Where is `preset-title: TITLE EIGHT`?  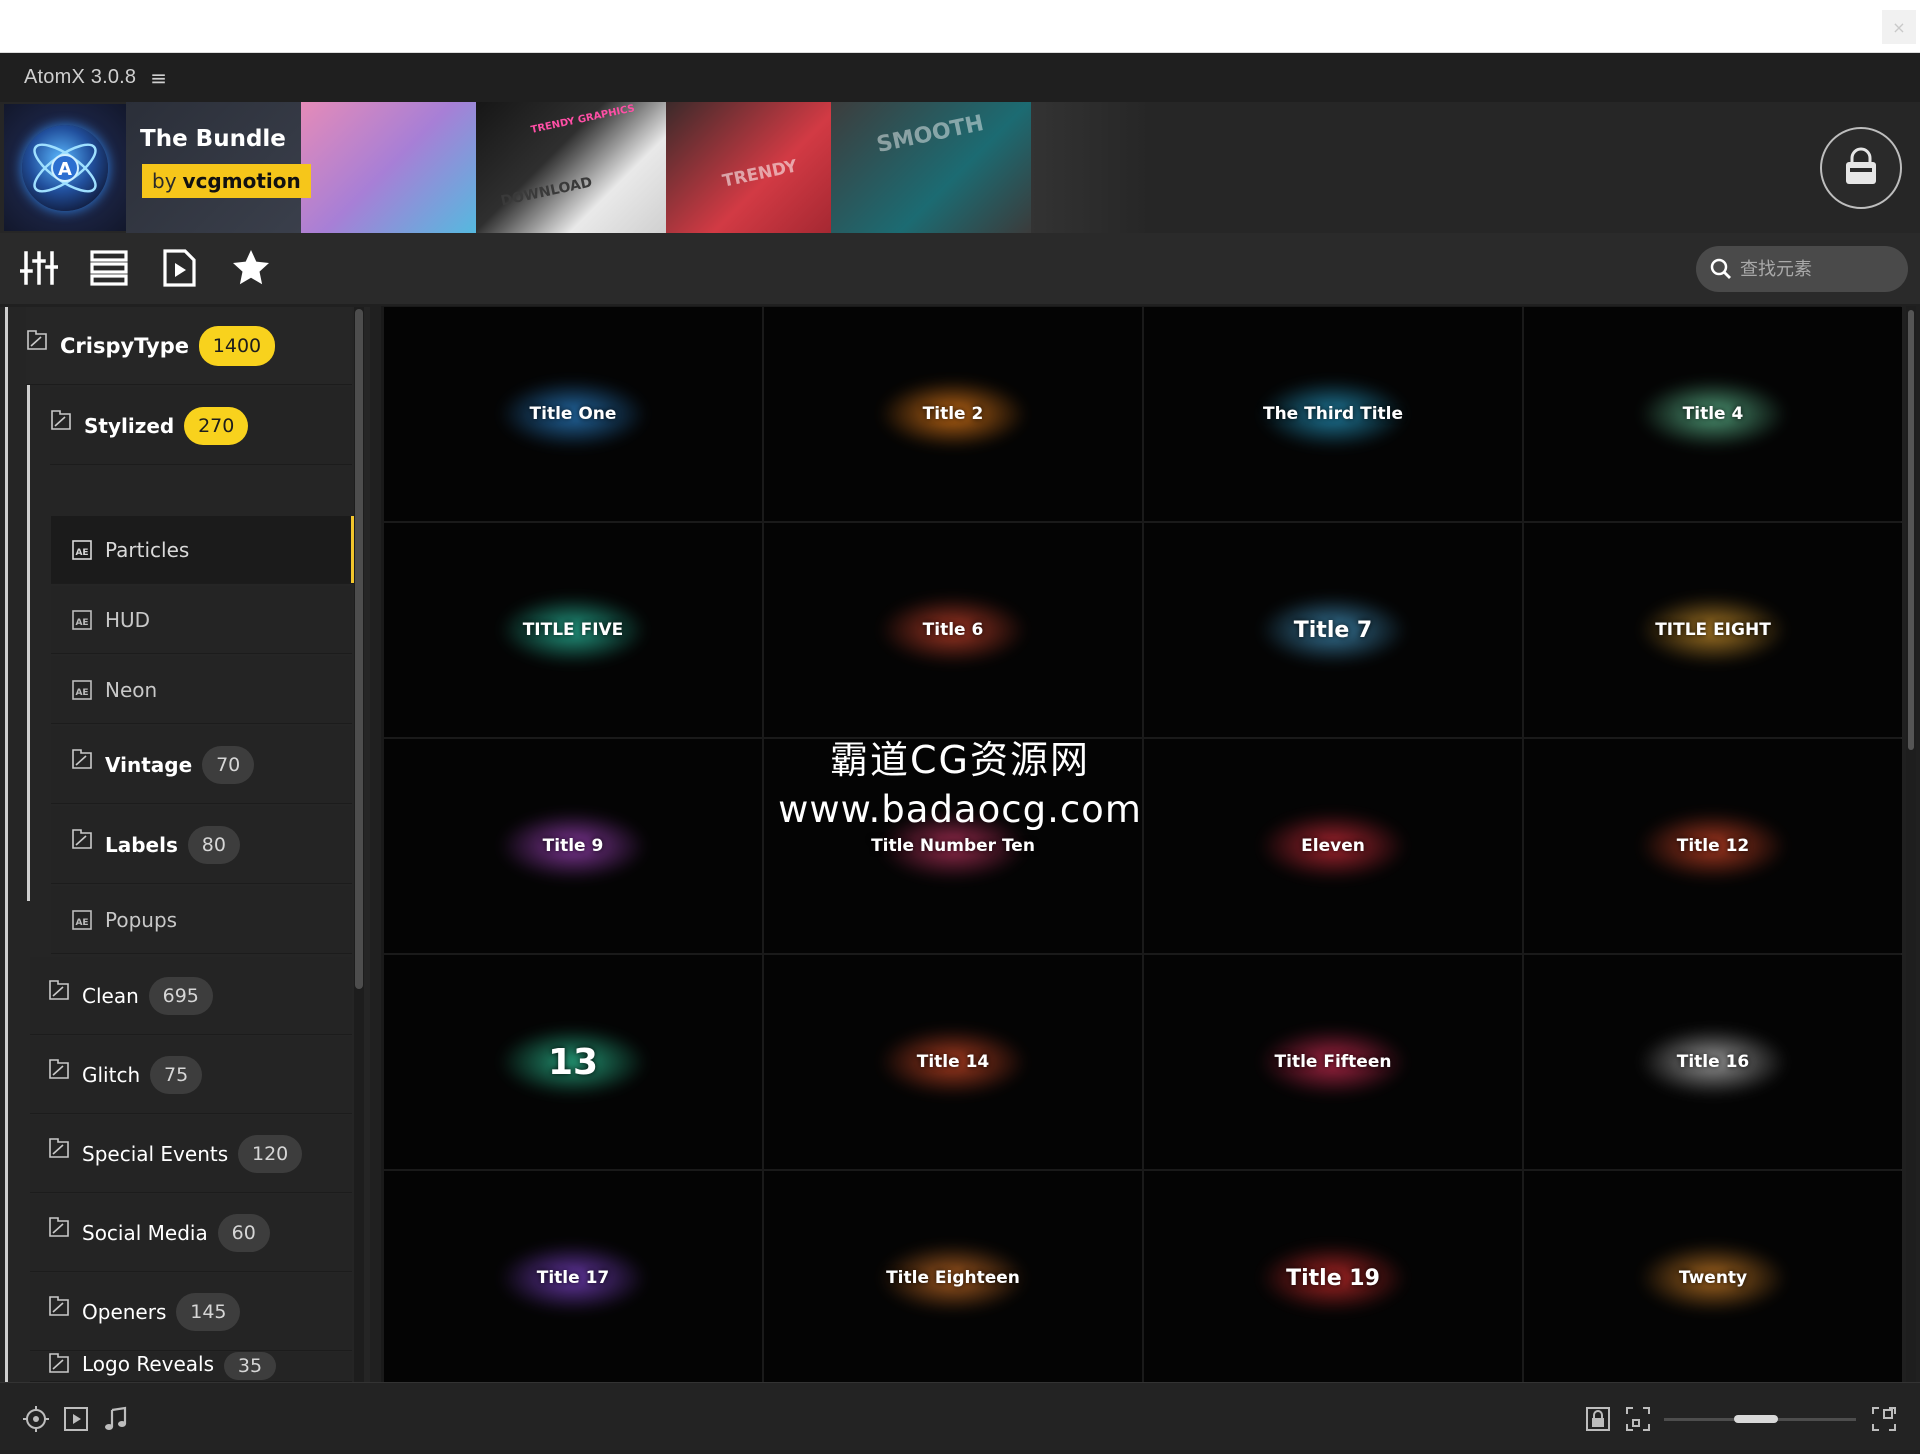 preset-title: TITLE EIGHT is located at coordinates (1713, 630).